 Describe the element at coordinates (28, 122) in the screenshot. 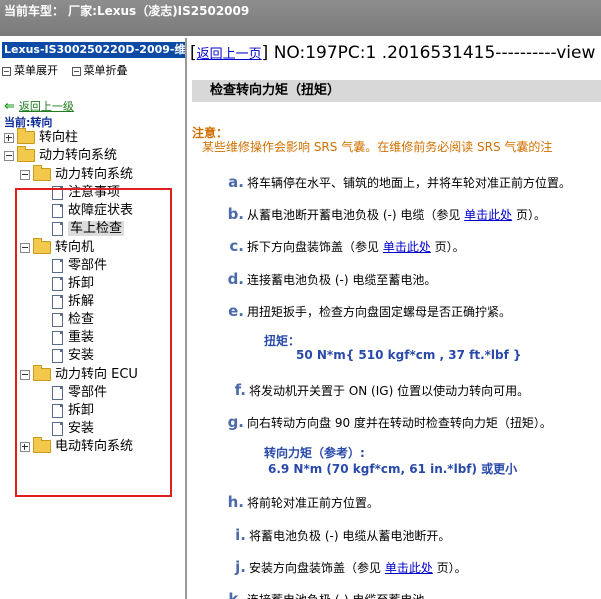

I see `current-location: 当前:转向` at that location.